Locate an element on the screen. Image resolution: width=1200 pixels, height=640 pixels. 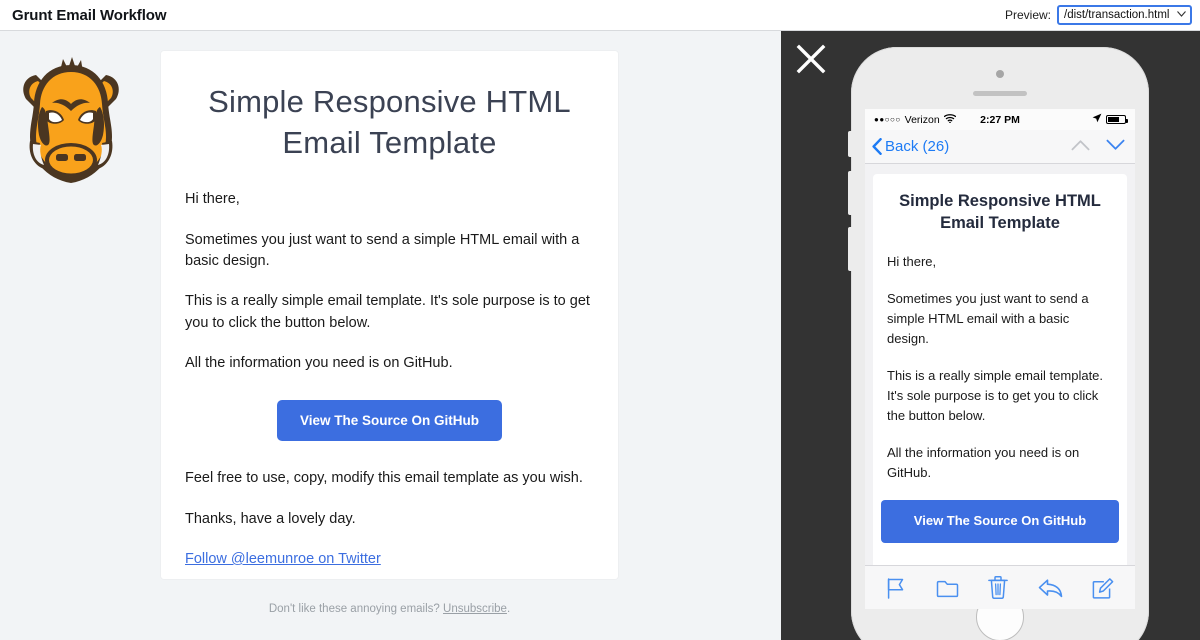
back-button-label: Back (26) is located at coordinates (917, 146).